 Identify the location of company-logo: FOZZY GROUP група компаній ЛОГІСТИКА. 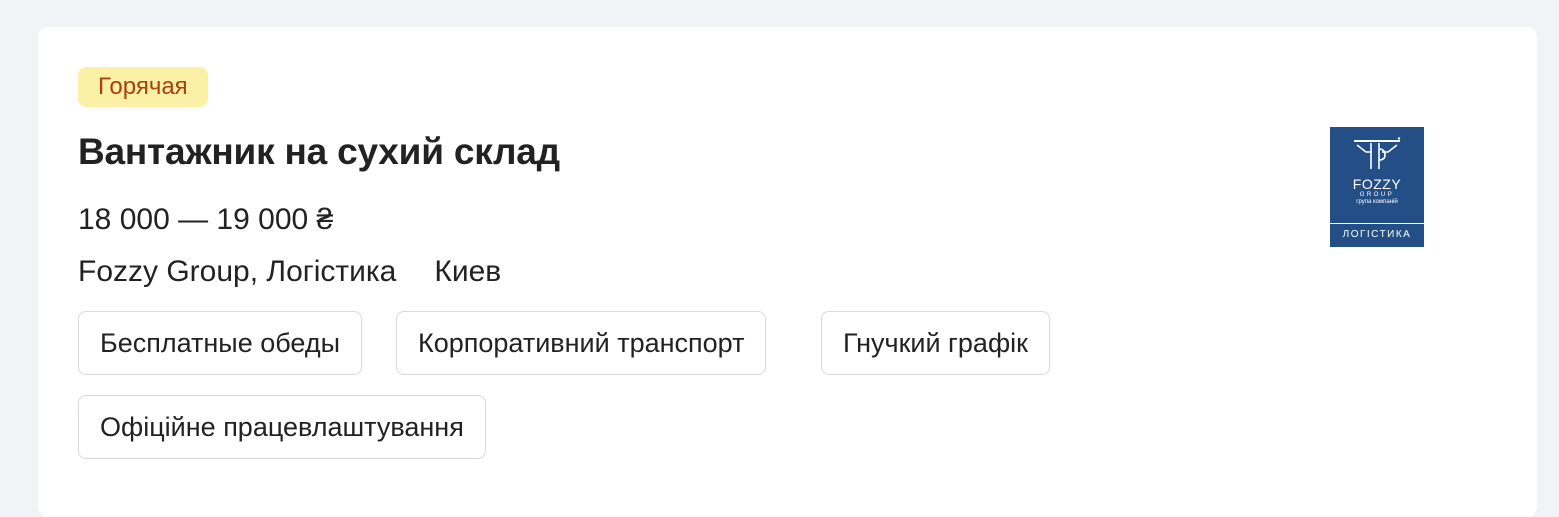
(1377, 187).